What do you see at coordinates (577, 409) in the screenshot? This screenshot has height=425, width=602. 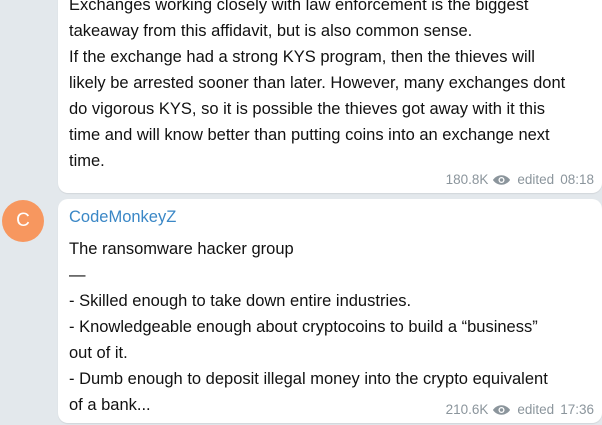 I see `message-time: 17:36` at bounding box center [577, 409].